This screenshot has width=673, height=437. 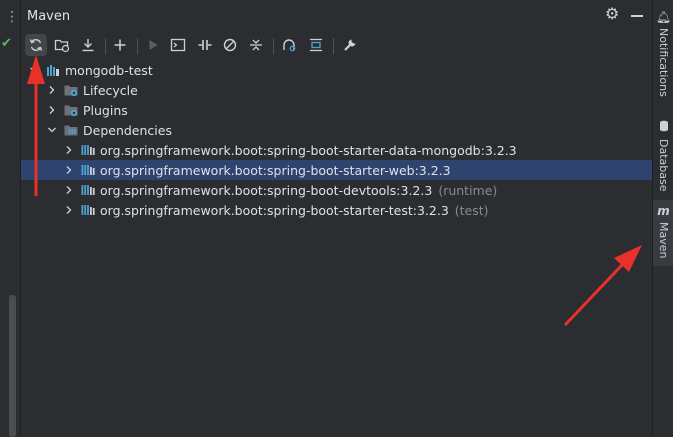 What do you see at coordinates (664, 127) in the screenshot?
I see `database-icon` at bounding box center [664, 127].